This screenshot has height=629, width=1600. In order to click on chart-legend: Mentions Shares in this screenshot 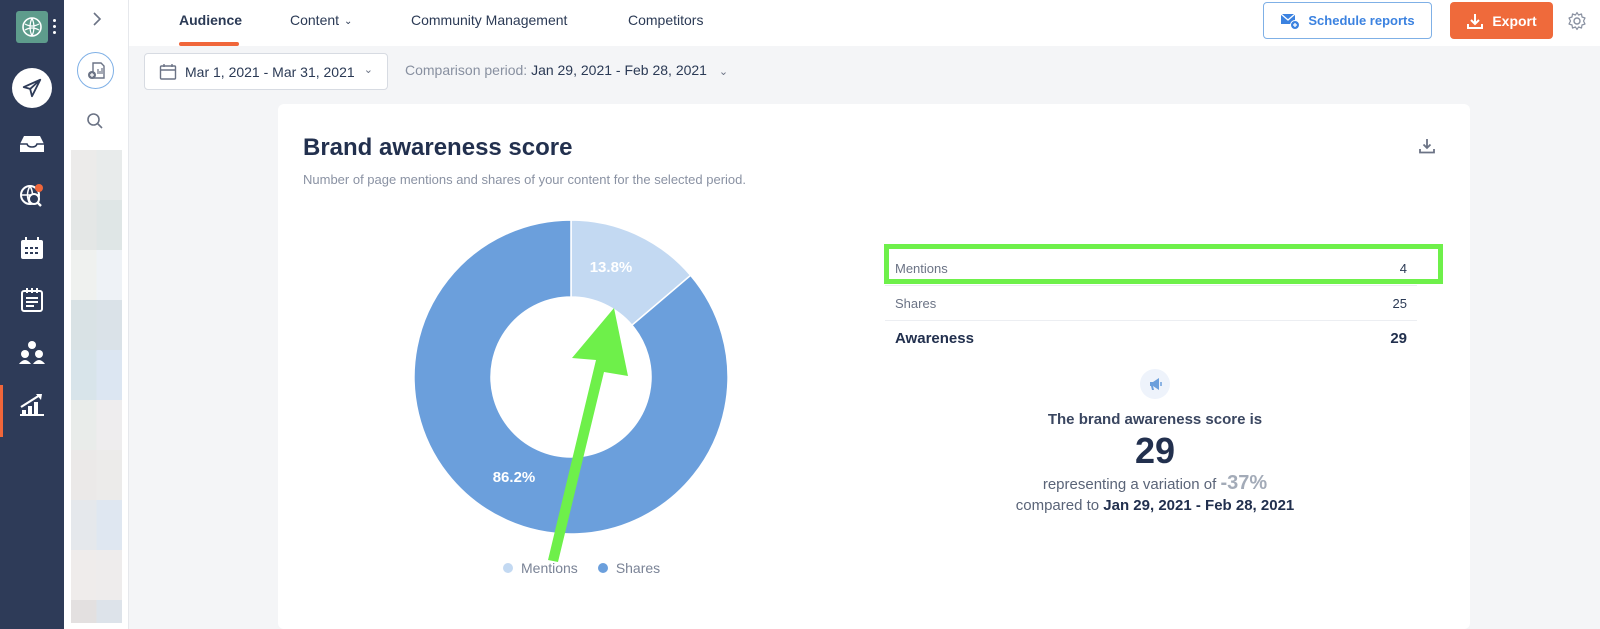, I will do `click(581, 568)`.